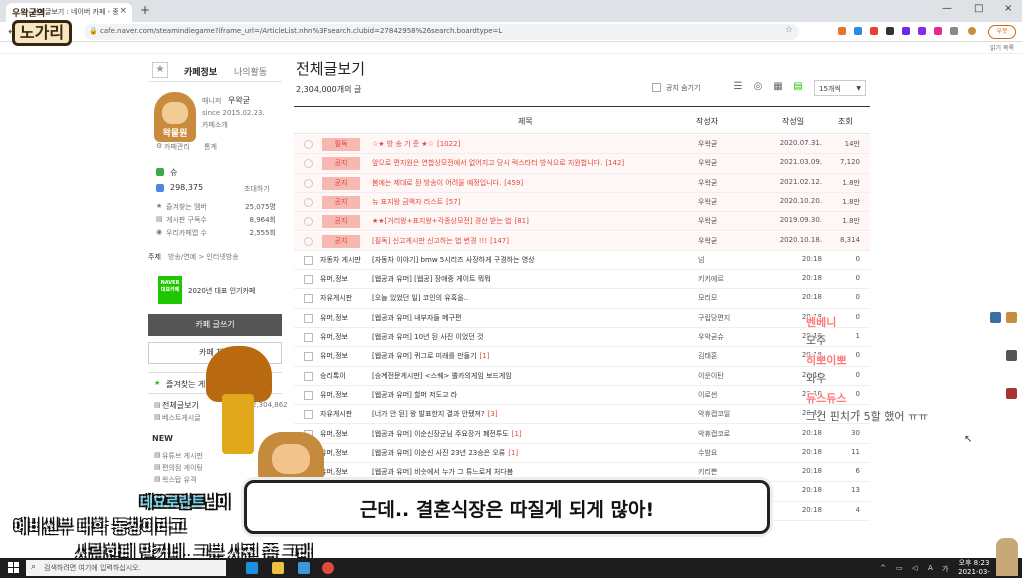  What do you see at coordinates (420, 298) in the screenshot?
I see `post-title: [오늘 있었던 일] 코인의 유혹을..` at bounding box center [420, 298].